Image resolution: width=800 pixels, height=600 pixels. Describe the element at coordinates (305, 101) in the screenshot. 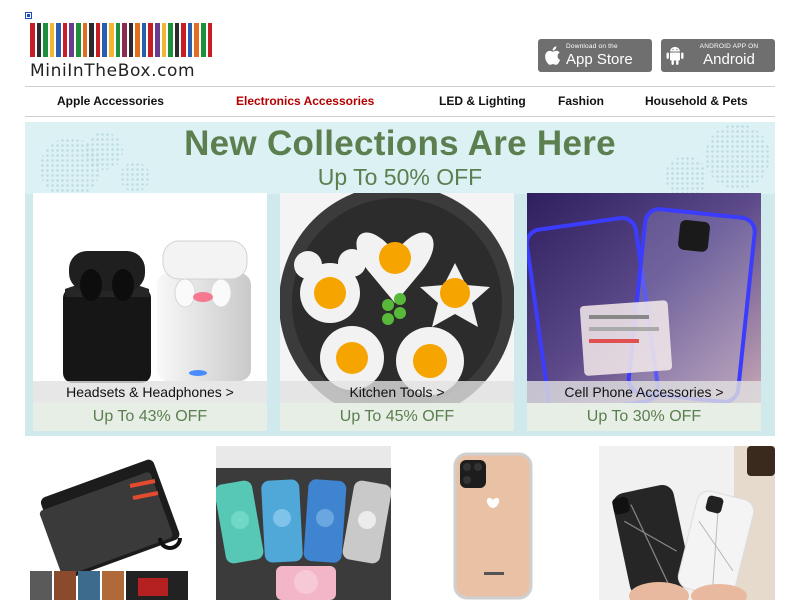

I see `nav-item-electronics-accessories: Electronics Accessories` at that location.